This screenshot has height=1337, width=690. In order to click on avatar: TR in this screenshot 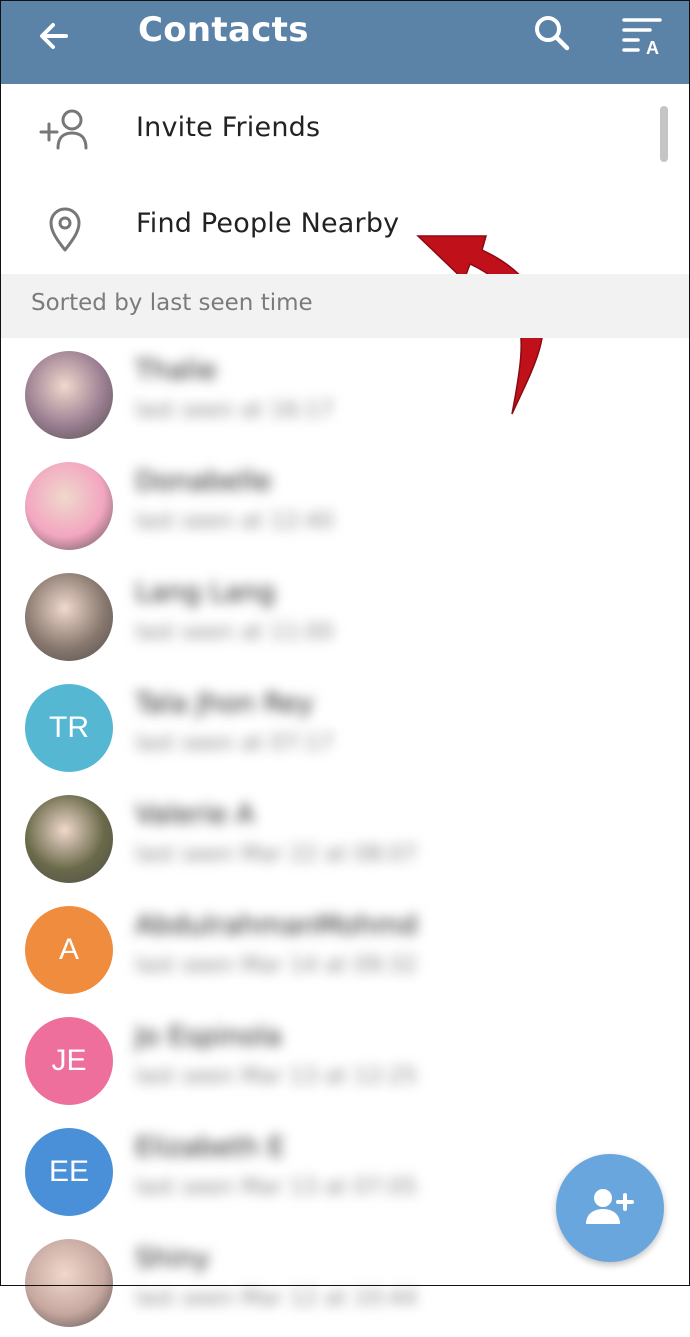, I will do `click(69, 728)`.